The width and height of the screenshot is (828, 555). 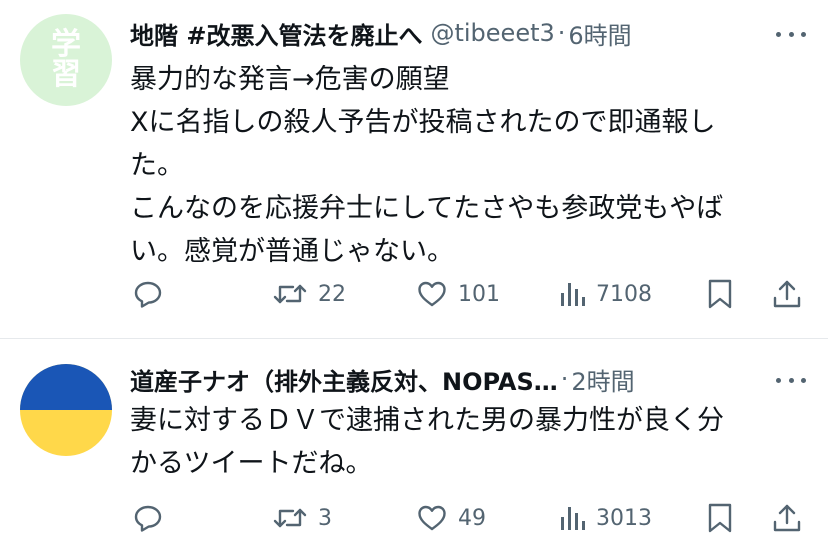 I want to click on tweet-text-line: 妻に対するＤＶで逮捕された男の暴力性が良く分, so click(x=427, y=420).